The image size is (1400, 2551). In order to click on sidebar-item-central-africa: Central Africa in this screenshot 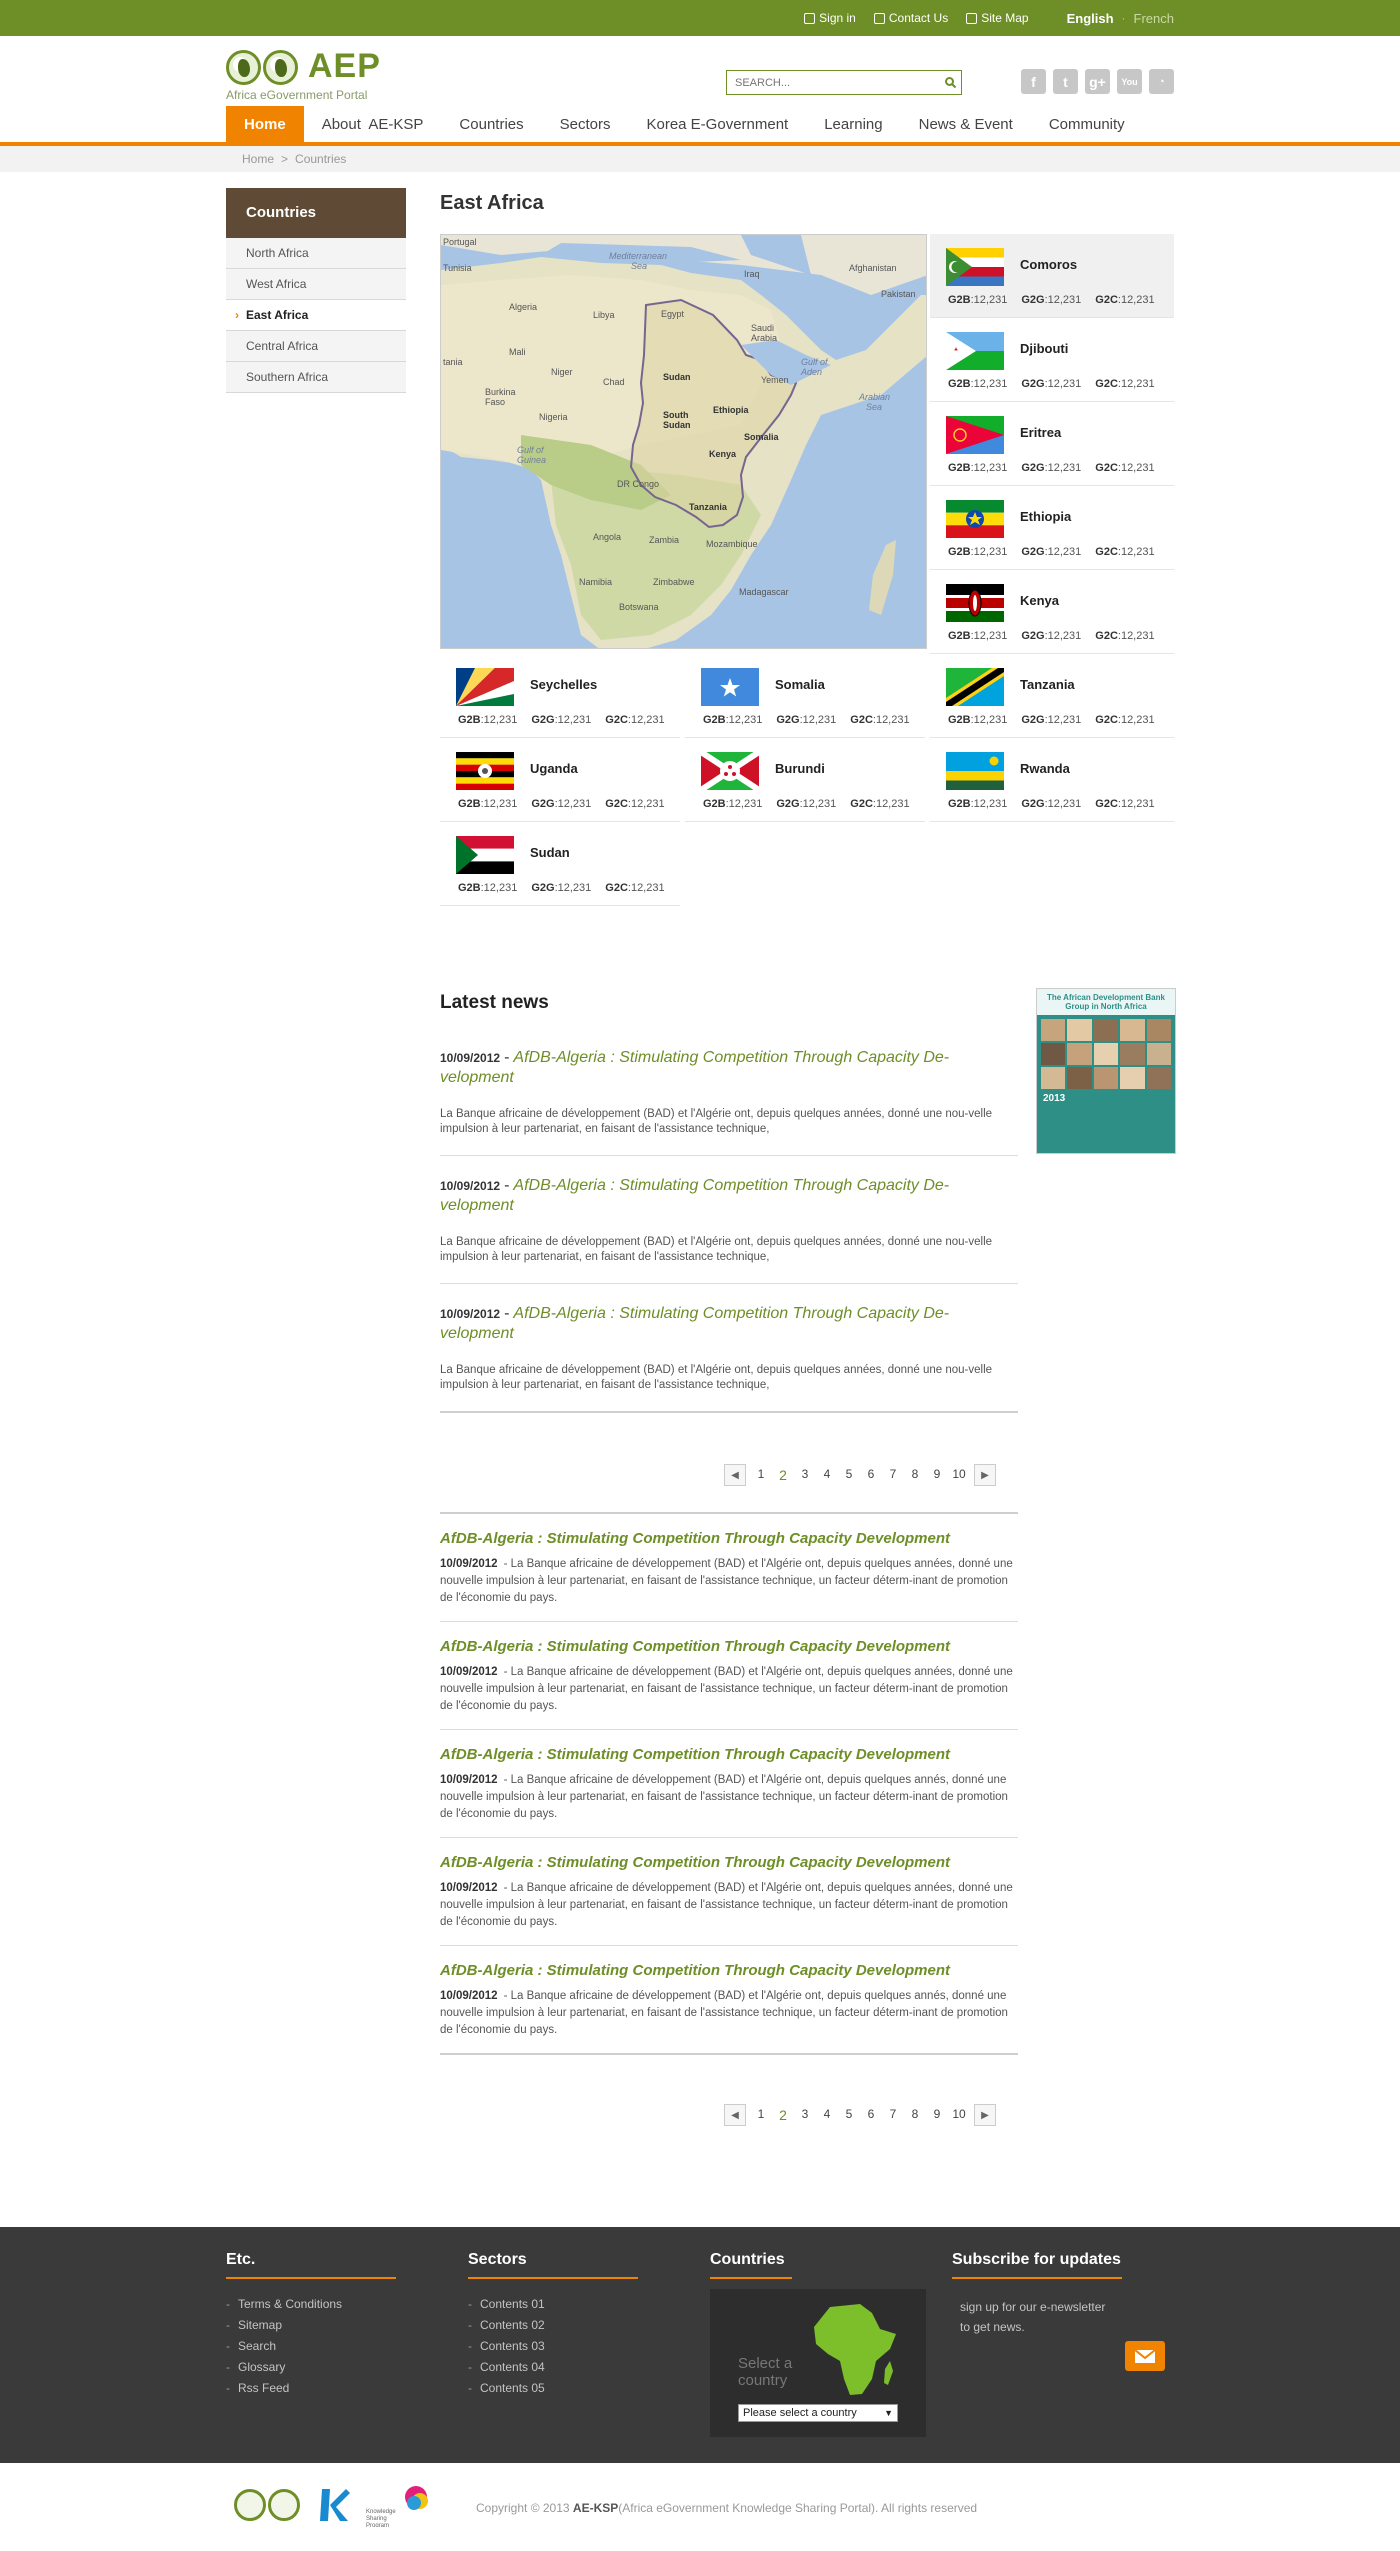, I will do `click(316, 346)`.